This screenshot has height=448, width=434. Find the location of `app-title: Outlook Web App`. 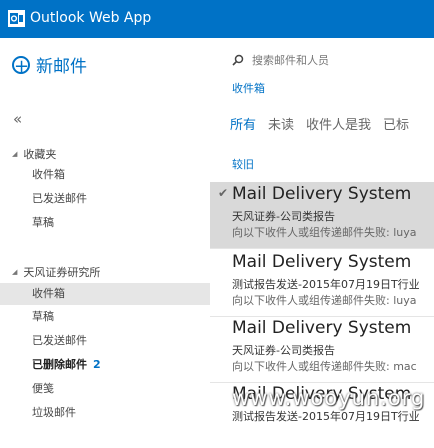

app-title: Outlook Web App is located at coordinates (91, 18).